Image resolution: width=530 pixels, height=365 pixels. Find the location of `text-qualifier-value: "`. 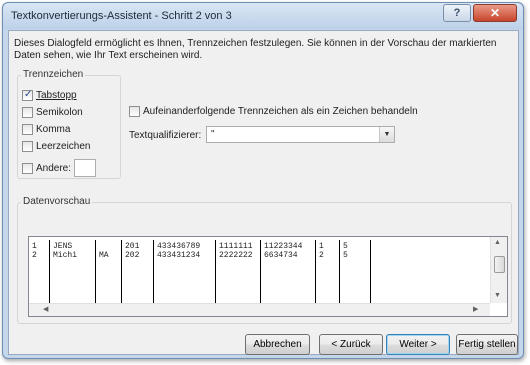

text-qualifier-value: " is located at coordinates (213, 134).